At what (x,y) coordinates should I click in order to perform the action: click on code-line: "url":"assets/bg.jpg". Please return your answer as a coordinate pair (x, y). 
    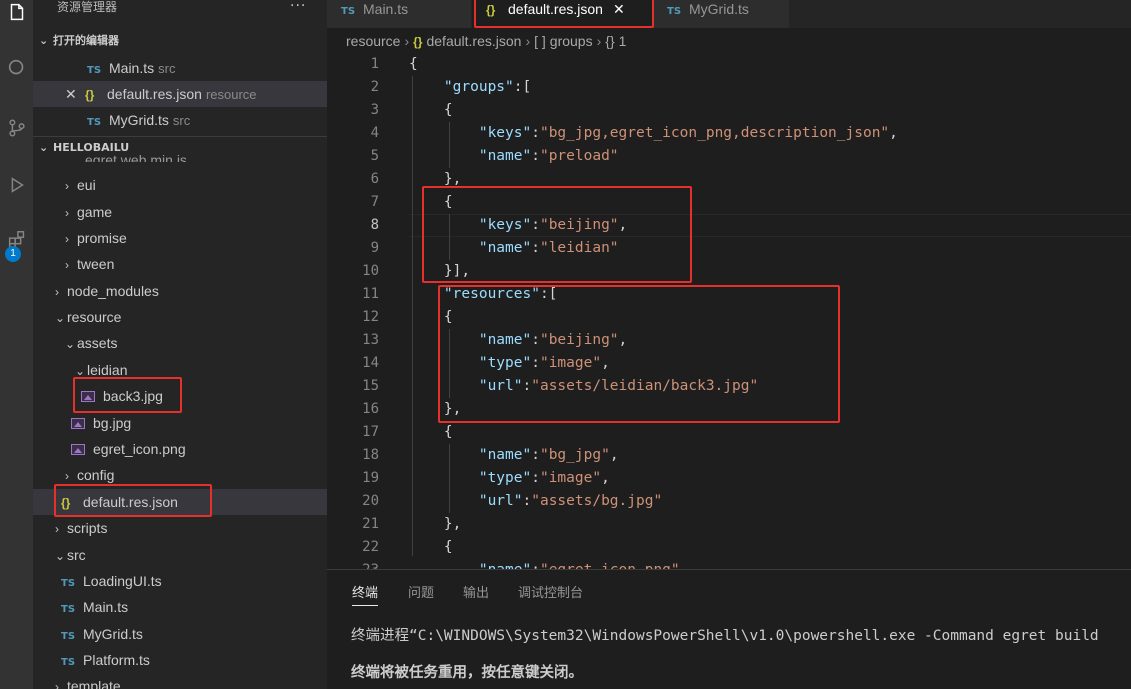
    Looking at the image, I should click on (535, 501).